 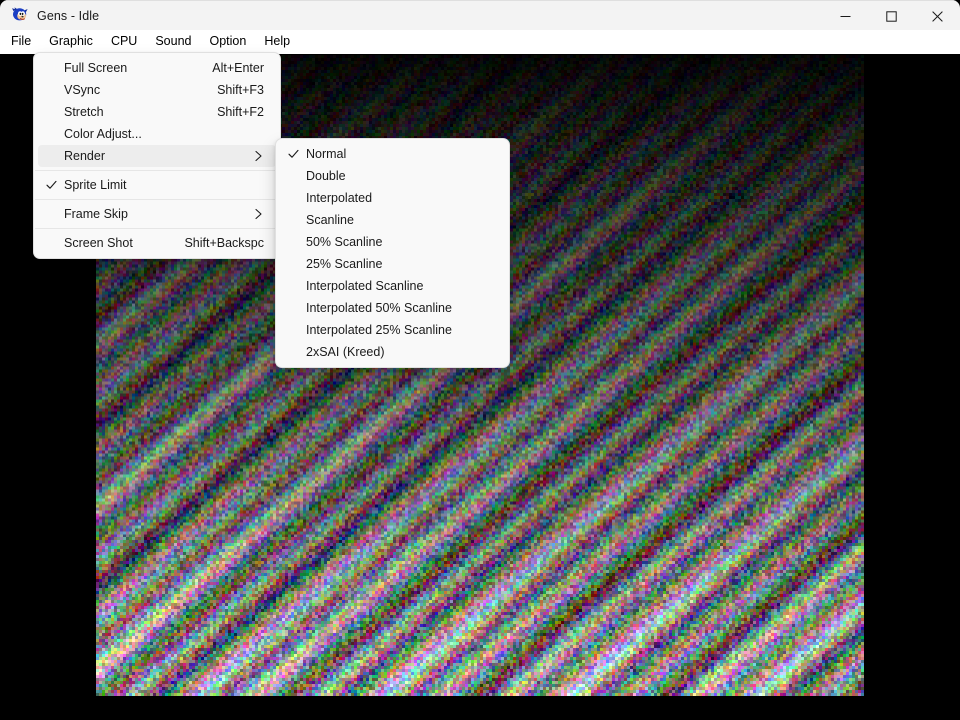 I want to click on menu-item-label: Frame Skip, so click(x=96, y=214).